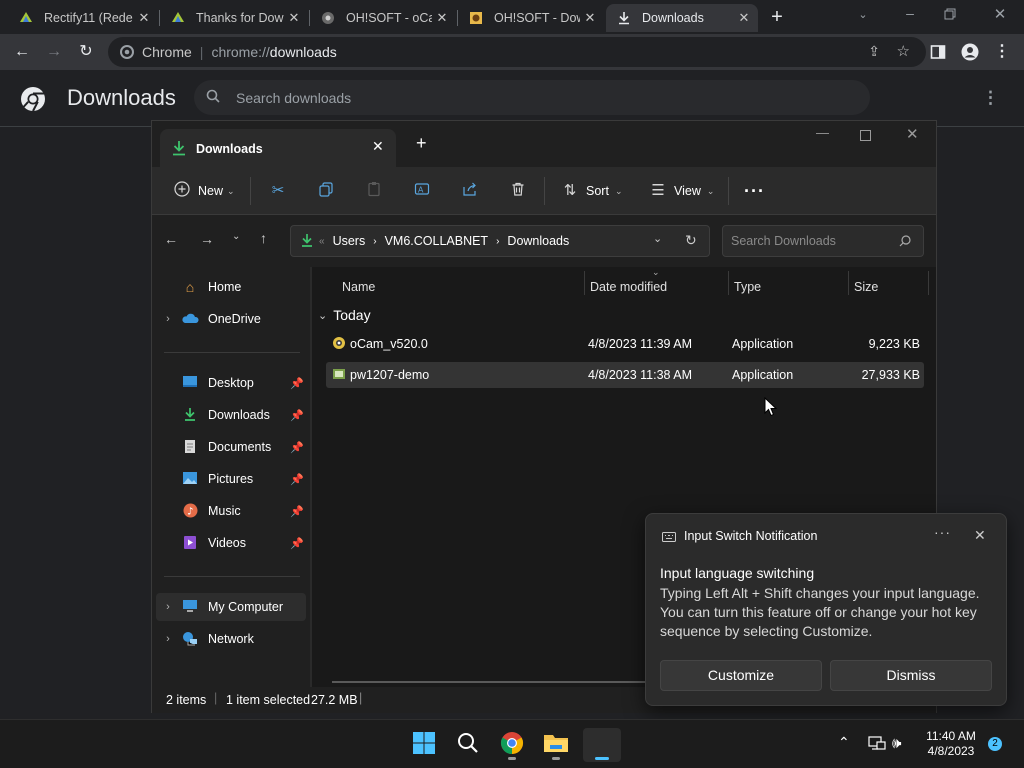  I want to click on nav-item-desktop: Desktop 📌, so click(231, 383).